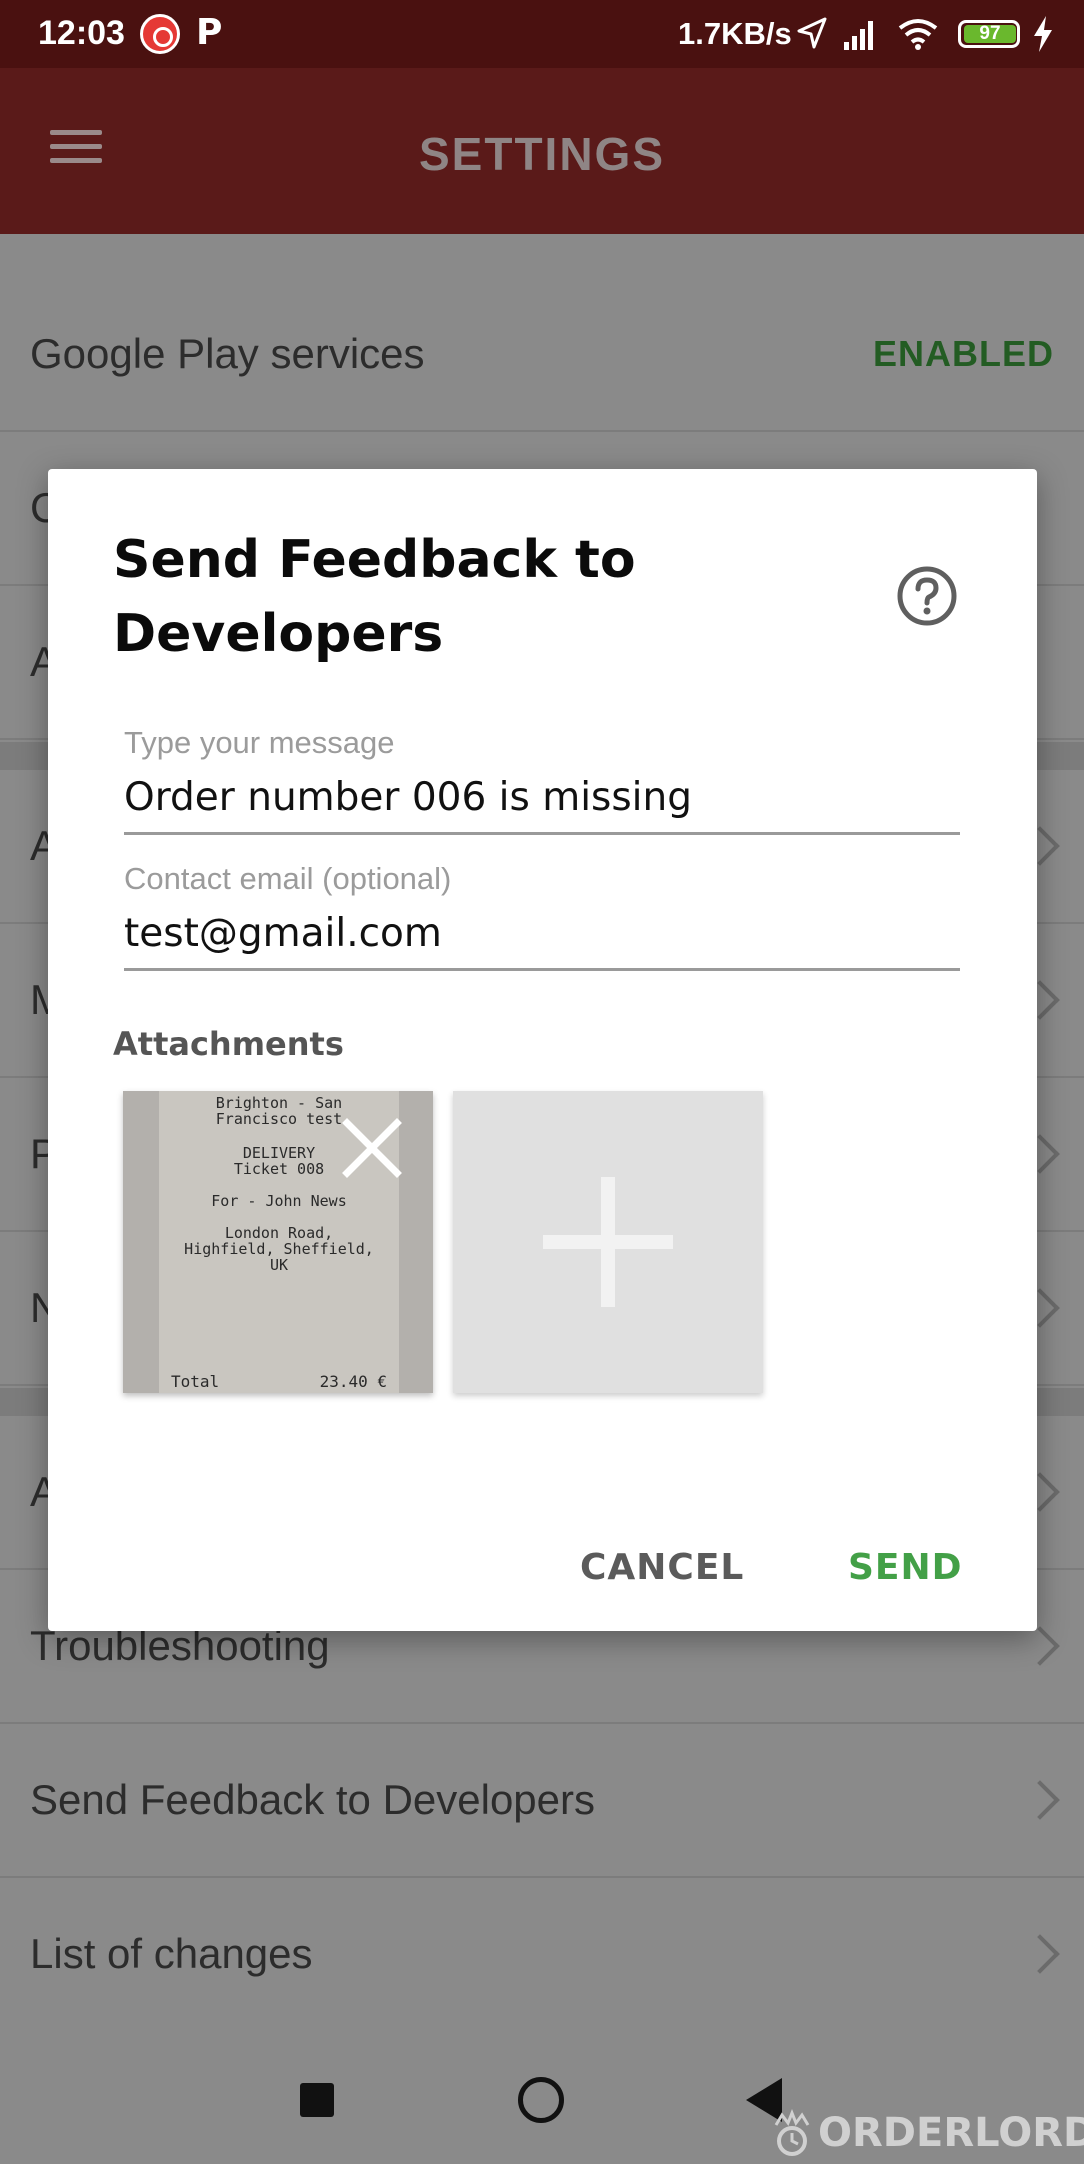  I want to click on charging-icon, so click(1043, 34).